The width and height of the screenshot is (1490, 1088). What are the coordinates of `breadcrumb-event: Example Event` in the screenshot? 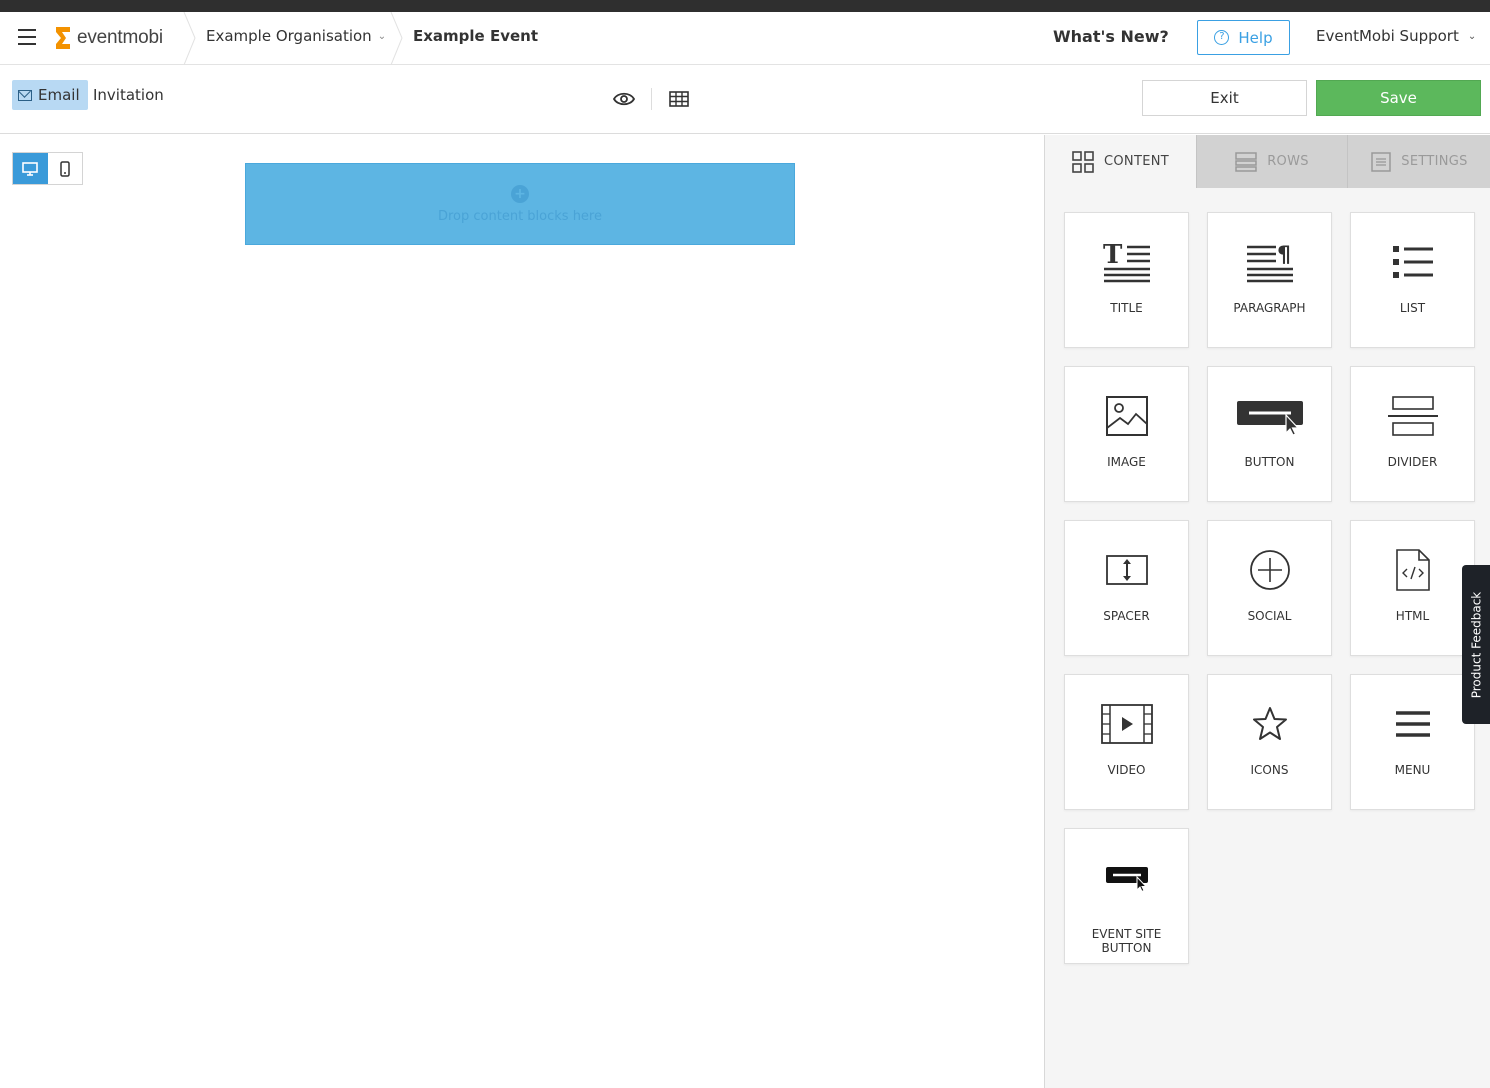 It's located at (475, 36).